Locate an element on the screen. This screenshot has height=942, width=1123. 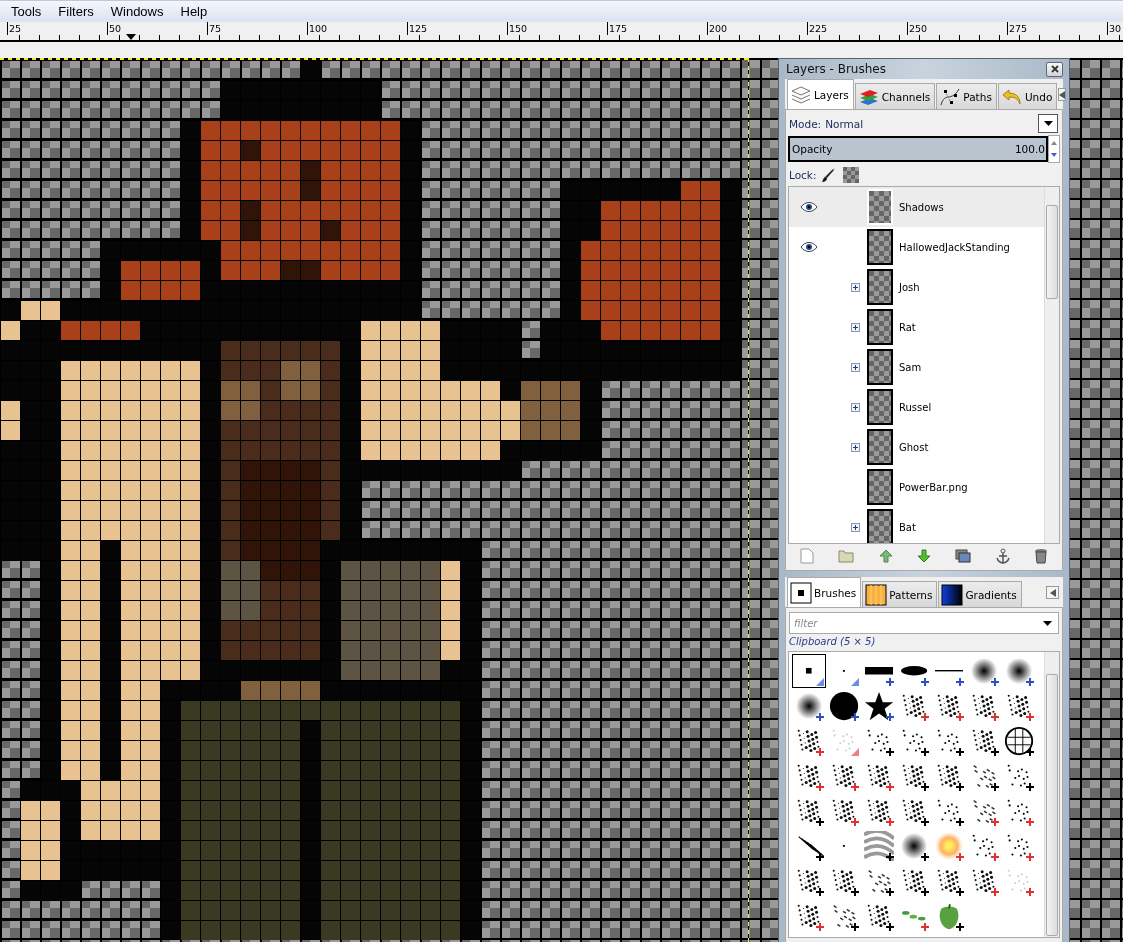
layer-row: Sam is located at coordinates (916, 367).